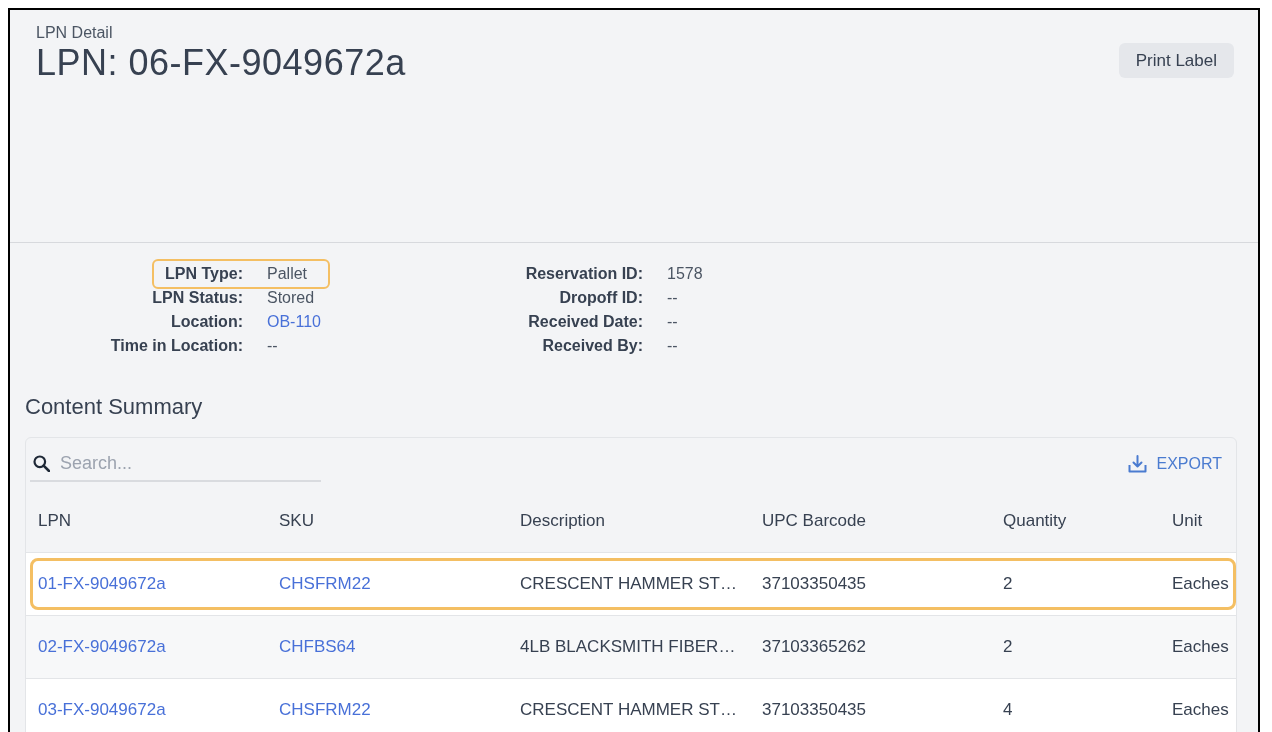 The width and height of the screenshot is (1272, 732). What do you see at coordinates (592, 346) in the screenshot?
I see `field-label: Received By:` at bounding box center [592, 346].